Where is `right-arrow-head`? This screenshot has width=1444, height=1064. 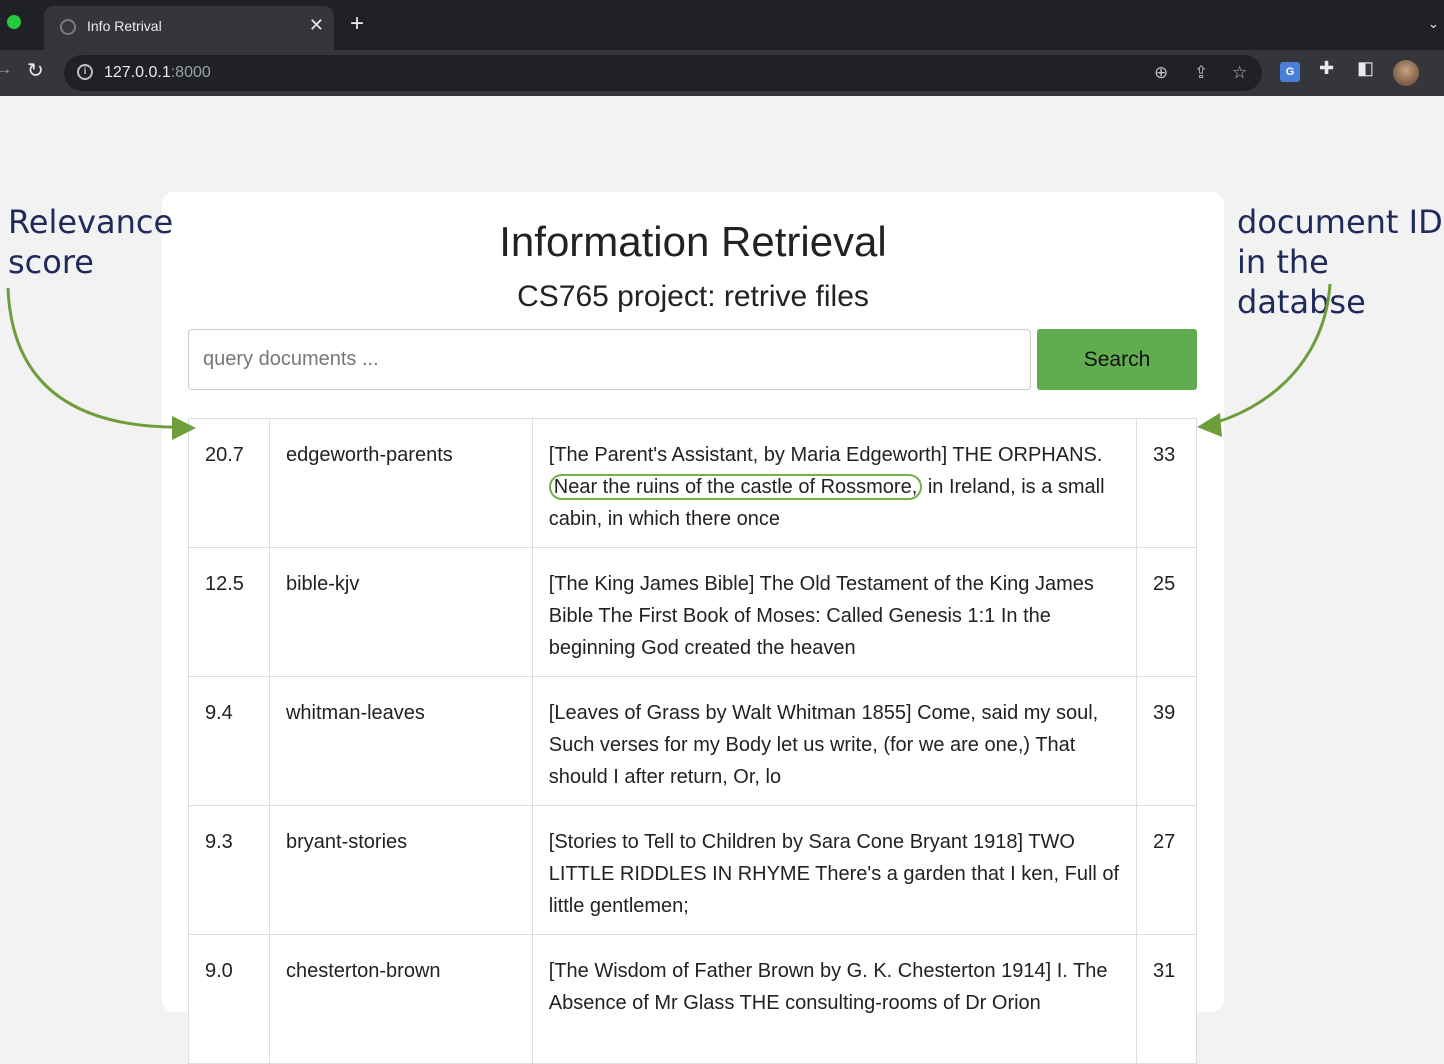 right-arrow-head is located at coordinates (1209, 425).